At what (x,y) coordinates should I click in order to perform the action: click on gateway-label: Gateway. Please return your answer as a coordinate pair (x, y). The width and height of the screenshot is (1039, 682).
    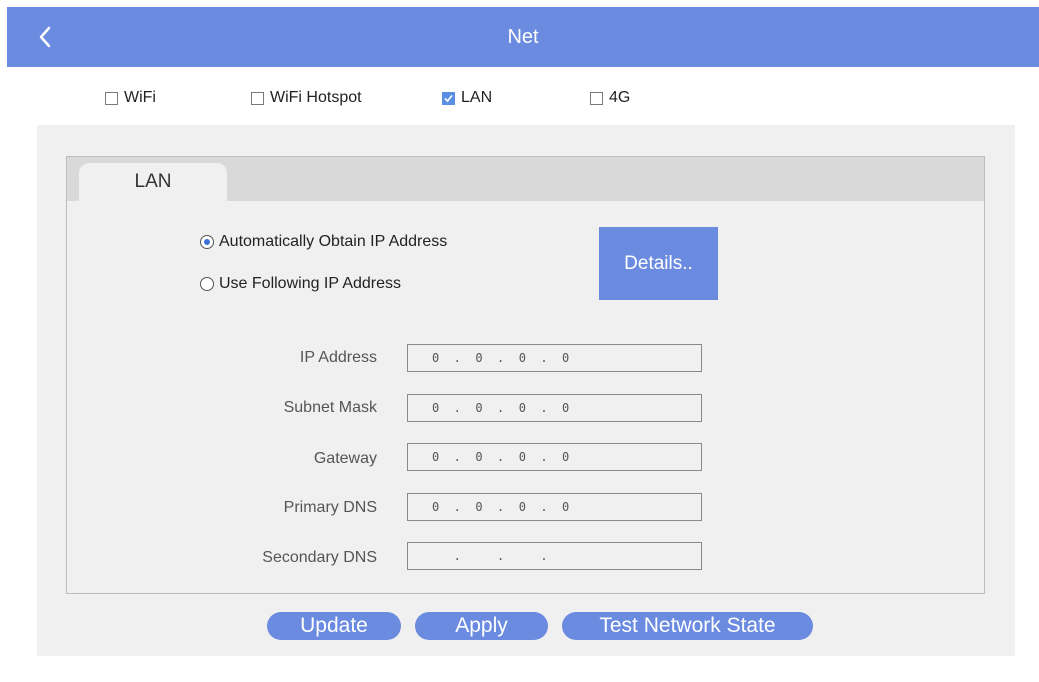
    Looking at the image, I should click on (345, 458).